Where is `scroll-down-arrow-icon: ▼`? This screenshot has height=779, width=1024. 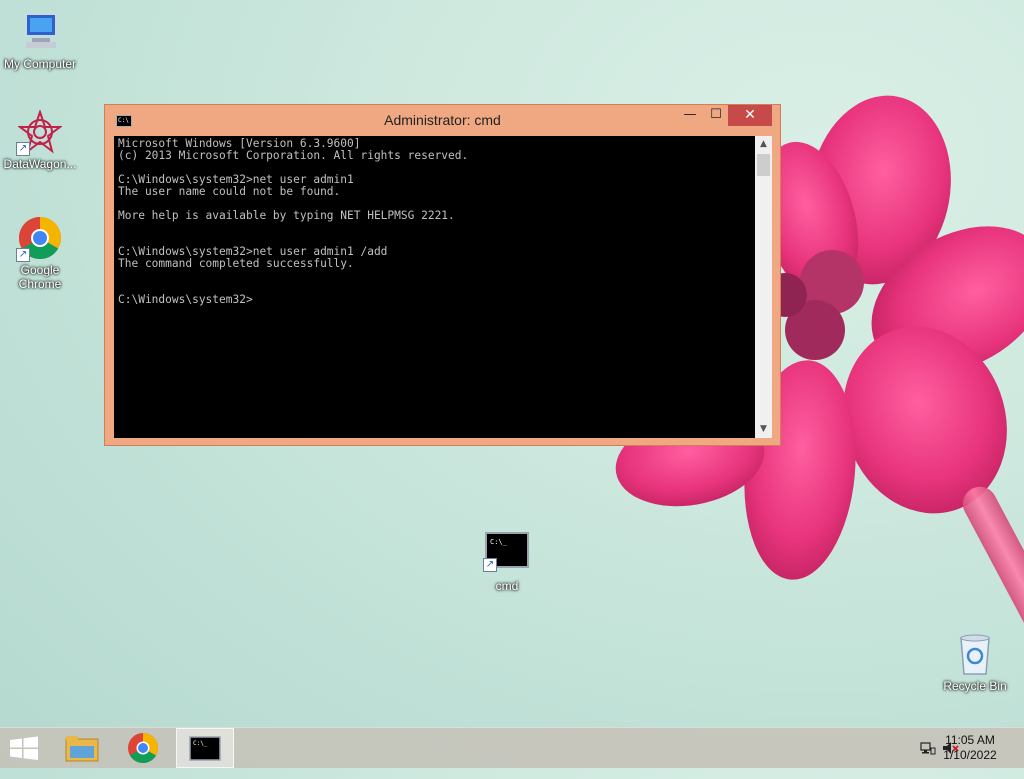 scroll-down-arrow-icon: ▼ is located at coordinates (763, 429).